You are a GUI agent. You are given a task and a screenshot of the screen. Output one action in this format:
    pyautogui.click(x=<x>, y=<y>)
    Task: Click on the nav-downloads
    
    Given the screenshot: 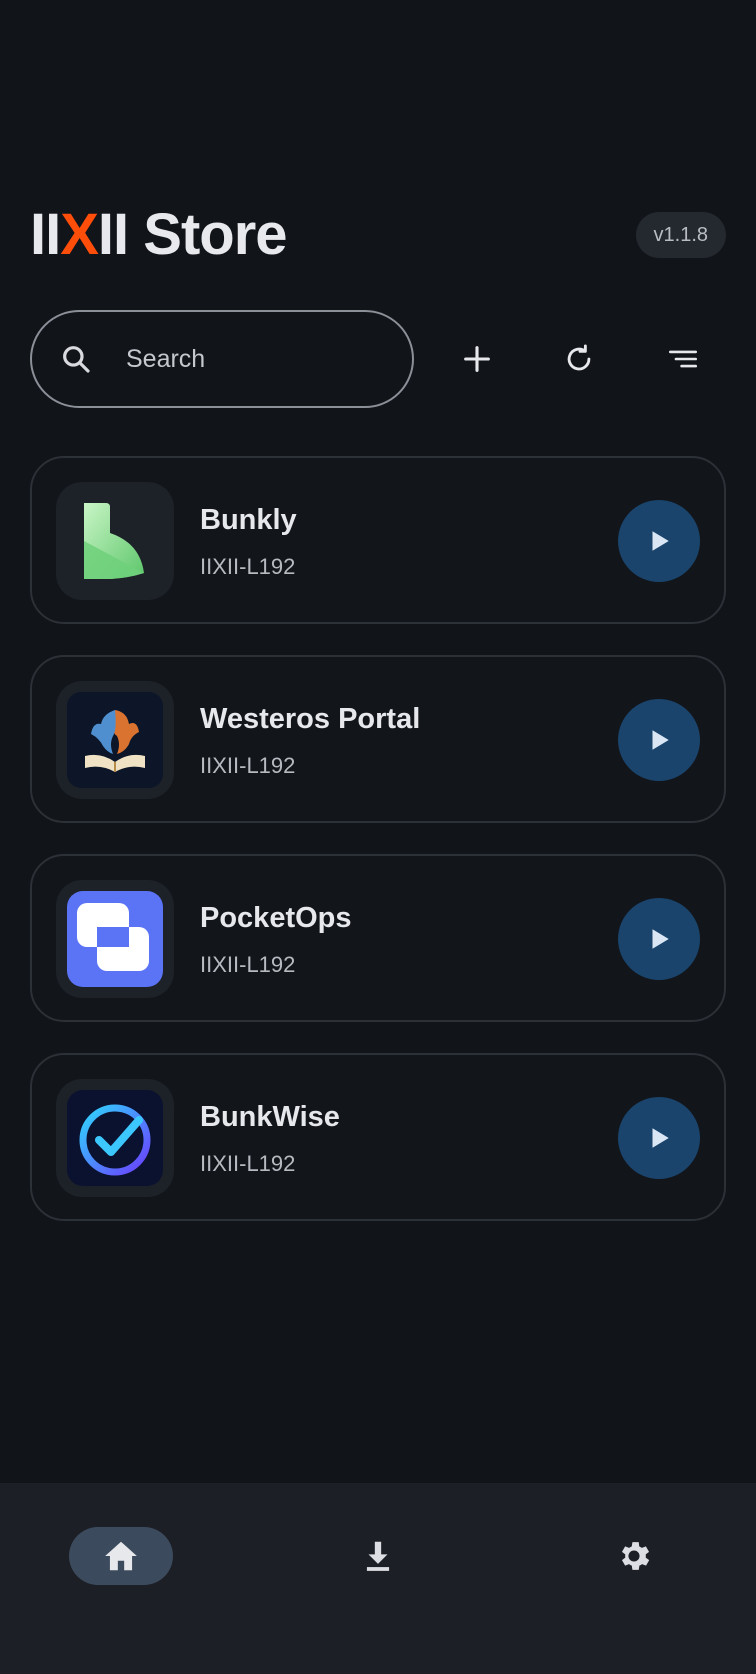 What is the action you would take?
    pyautogui.click(x=378, y=1556)
    